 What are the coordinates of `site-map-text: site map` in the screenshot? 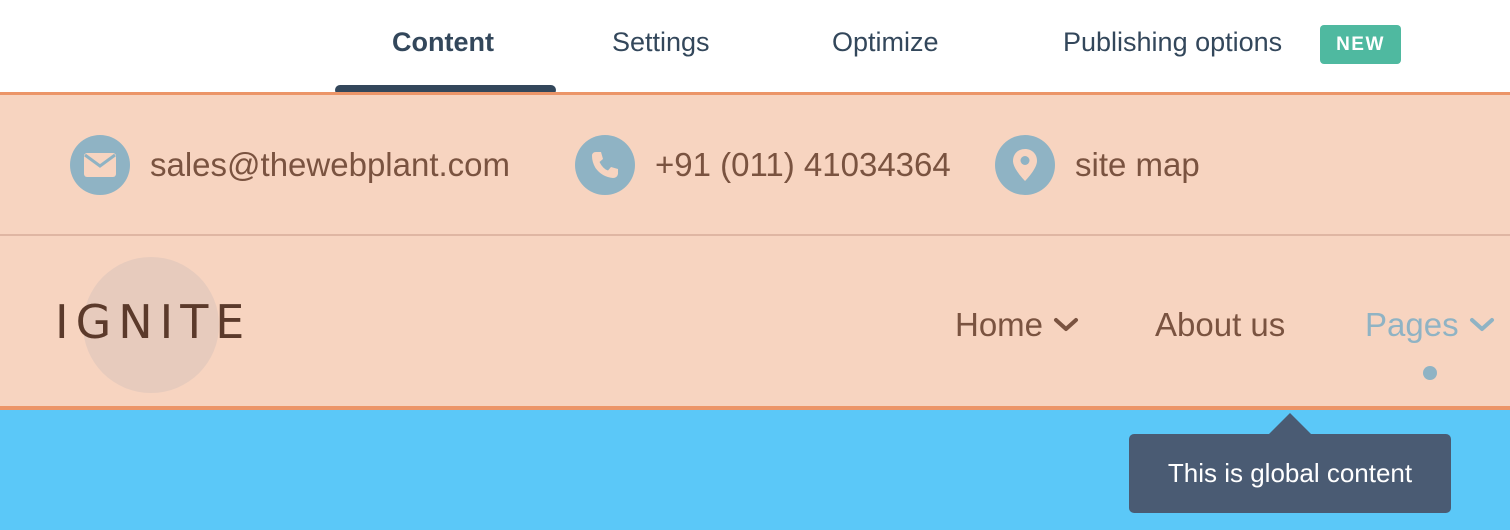 It's located at (1137, 164).